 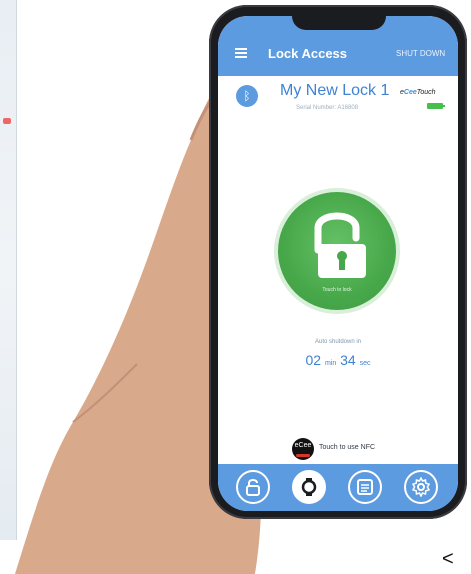 I want to click on gear-icon, so click(x=421, y=487).